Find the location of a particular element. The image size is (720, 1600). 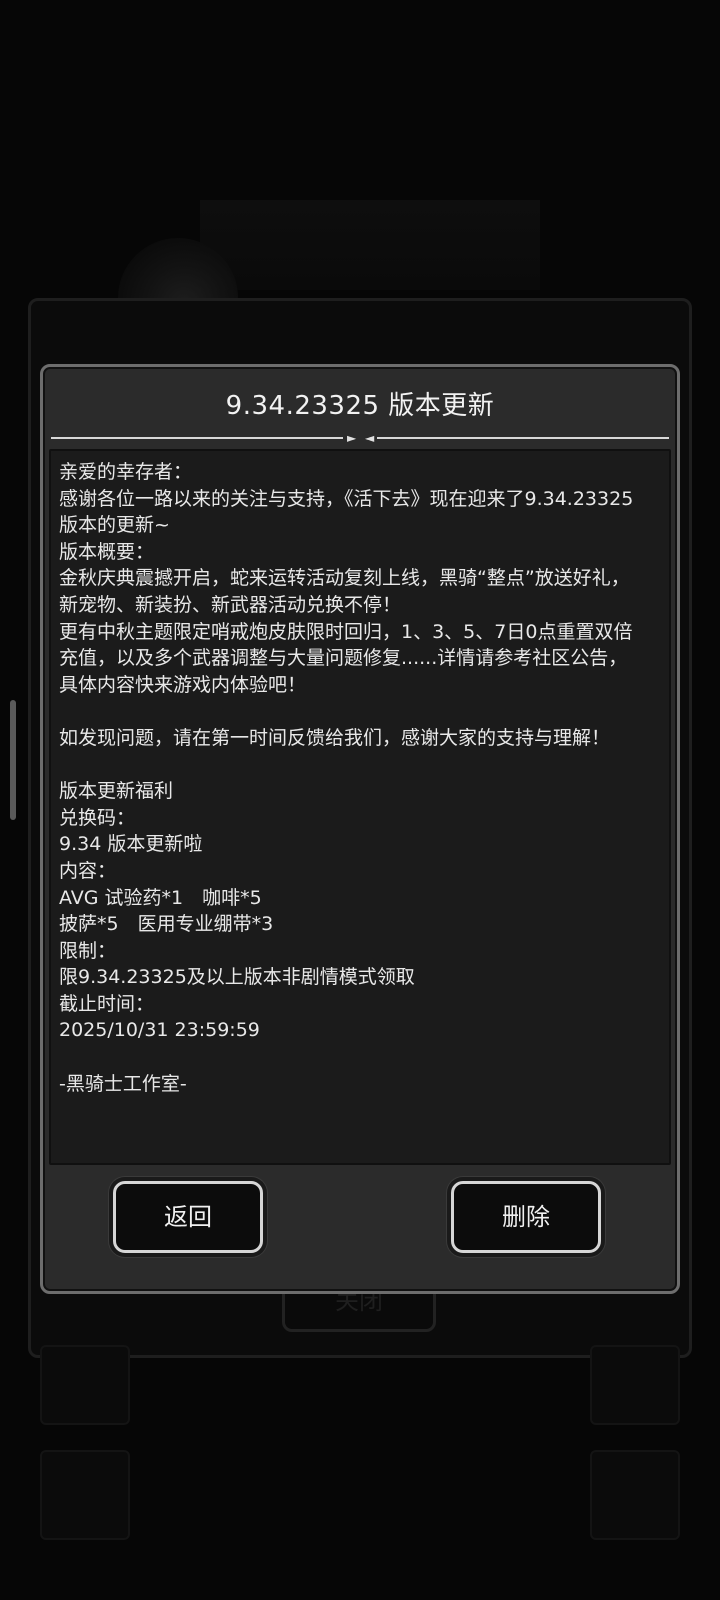

back-button: 返回 is located at coordinates (188, 1217).